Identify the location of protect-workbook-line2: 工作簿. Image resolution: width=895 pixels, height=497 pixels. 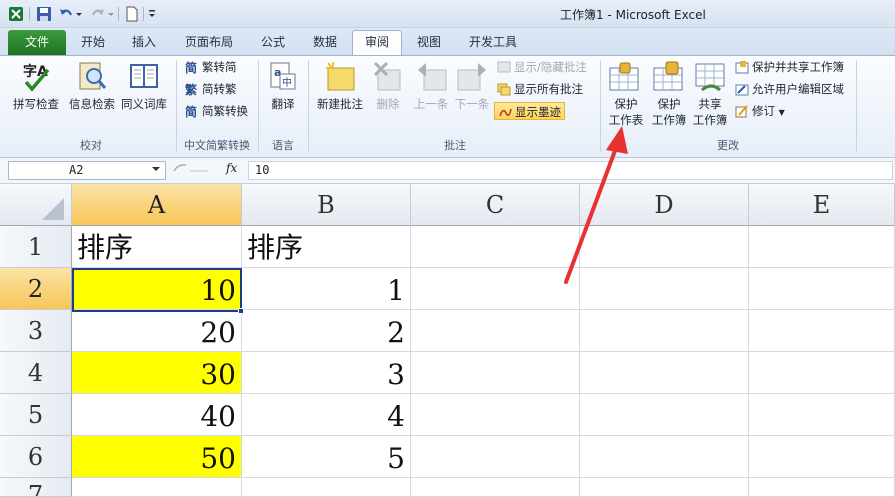
(669, 120).